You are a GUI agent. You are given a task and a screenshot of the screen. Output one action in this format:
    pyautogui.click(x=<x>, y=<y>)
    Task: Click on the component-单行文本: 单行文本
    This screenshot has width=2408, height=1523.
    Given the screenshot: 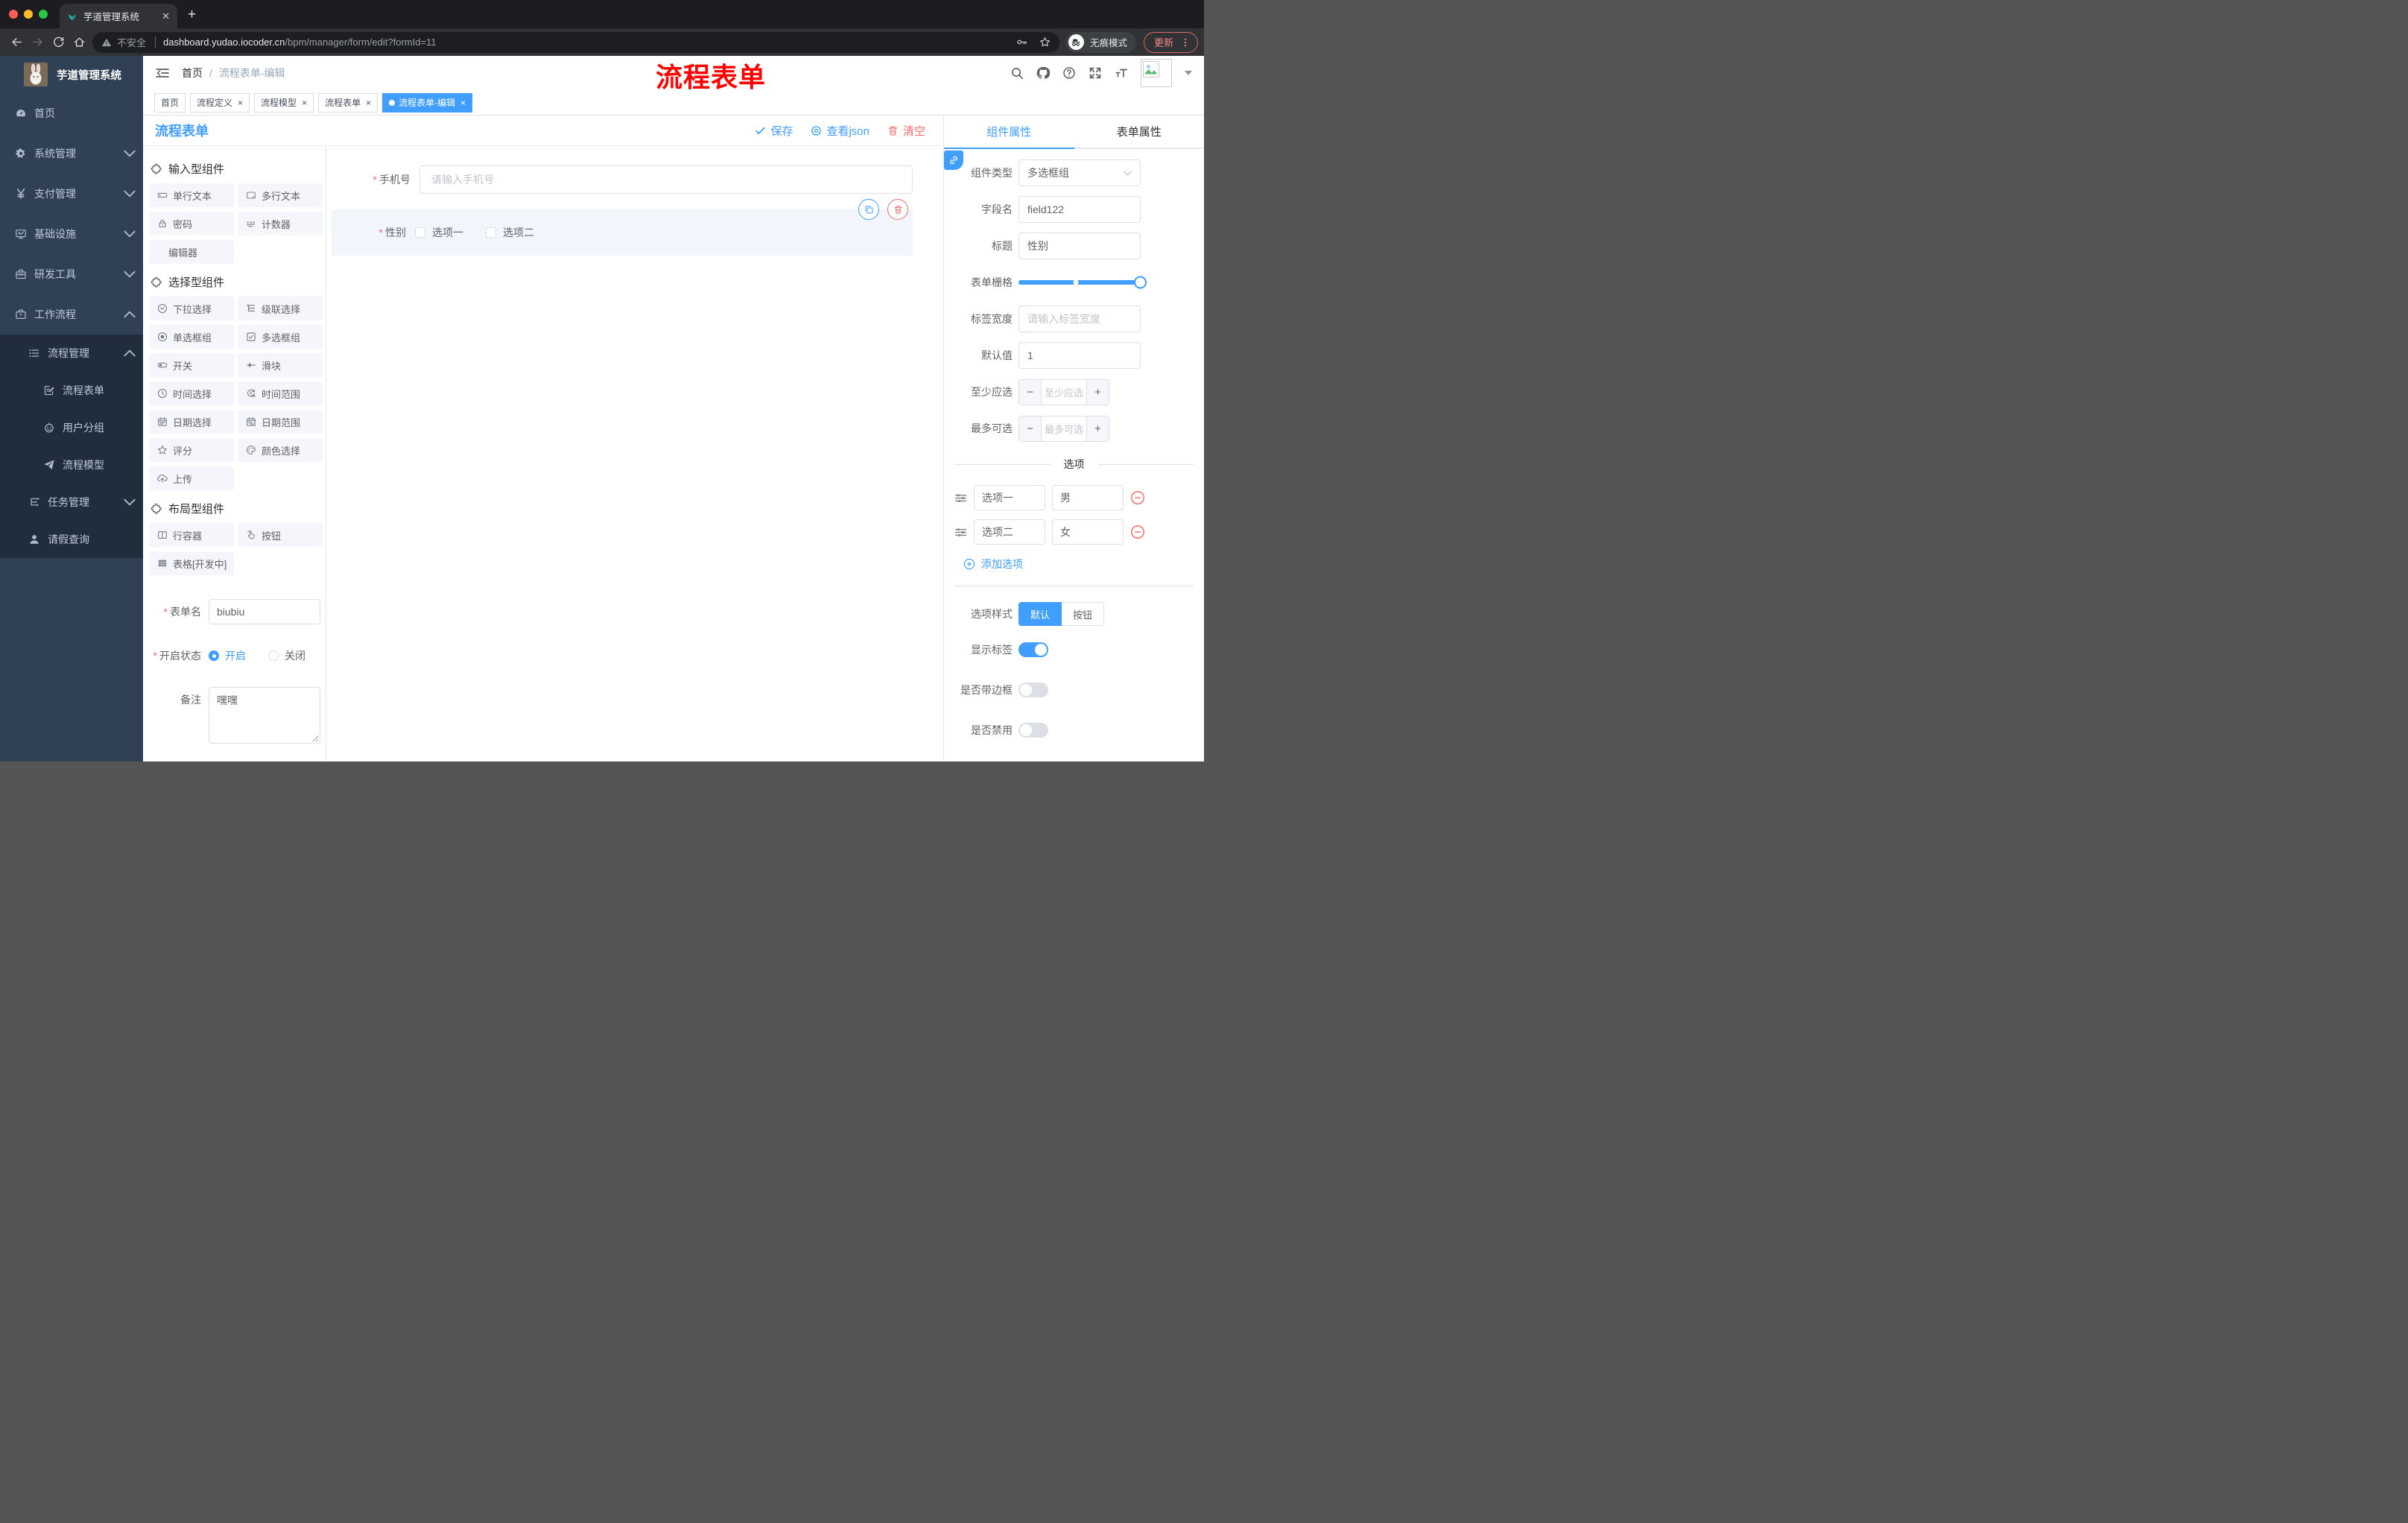 What is the action you would take?
    pyautogui.click(x=191, y=195)
    